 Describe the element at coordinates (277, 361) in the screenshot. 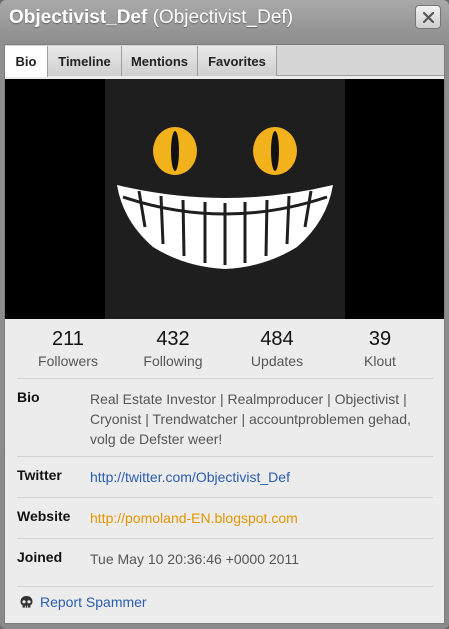

I see `updates-label: Updates` at that location.